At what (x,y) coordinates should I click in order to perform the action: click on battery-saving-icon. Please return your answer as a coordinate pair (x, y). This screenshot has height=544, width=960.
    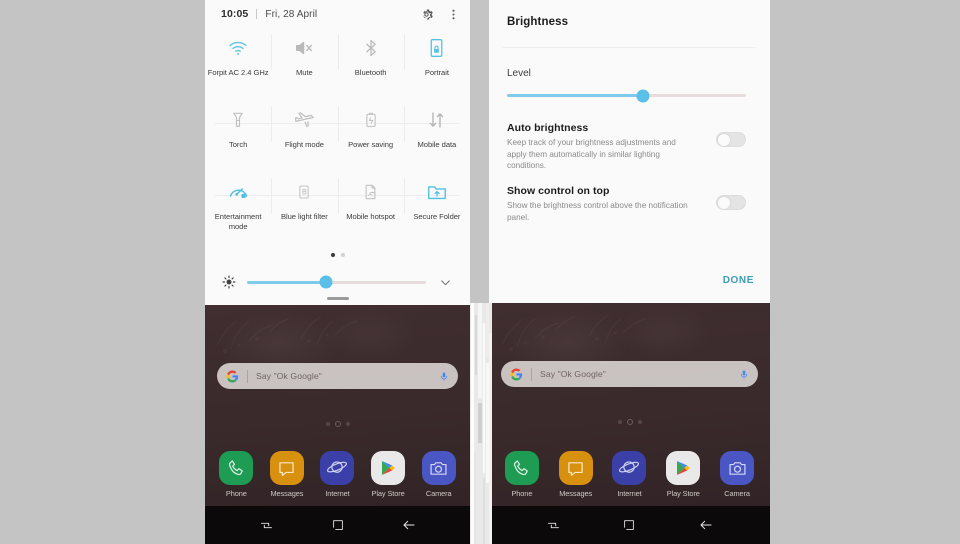
    Looking at the image, I should click on (371, 120).